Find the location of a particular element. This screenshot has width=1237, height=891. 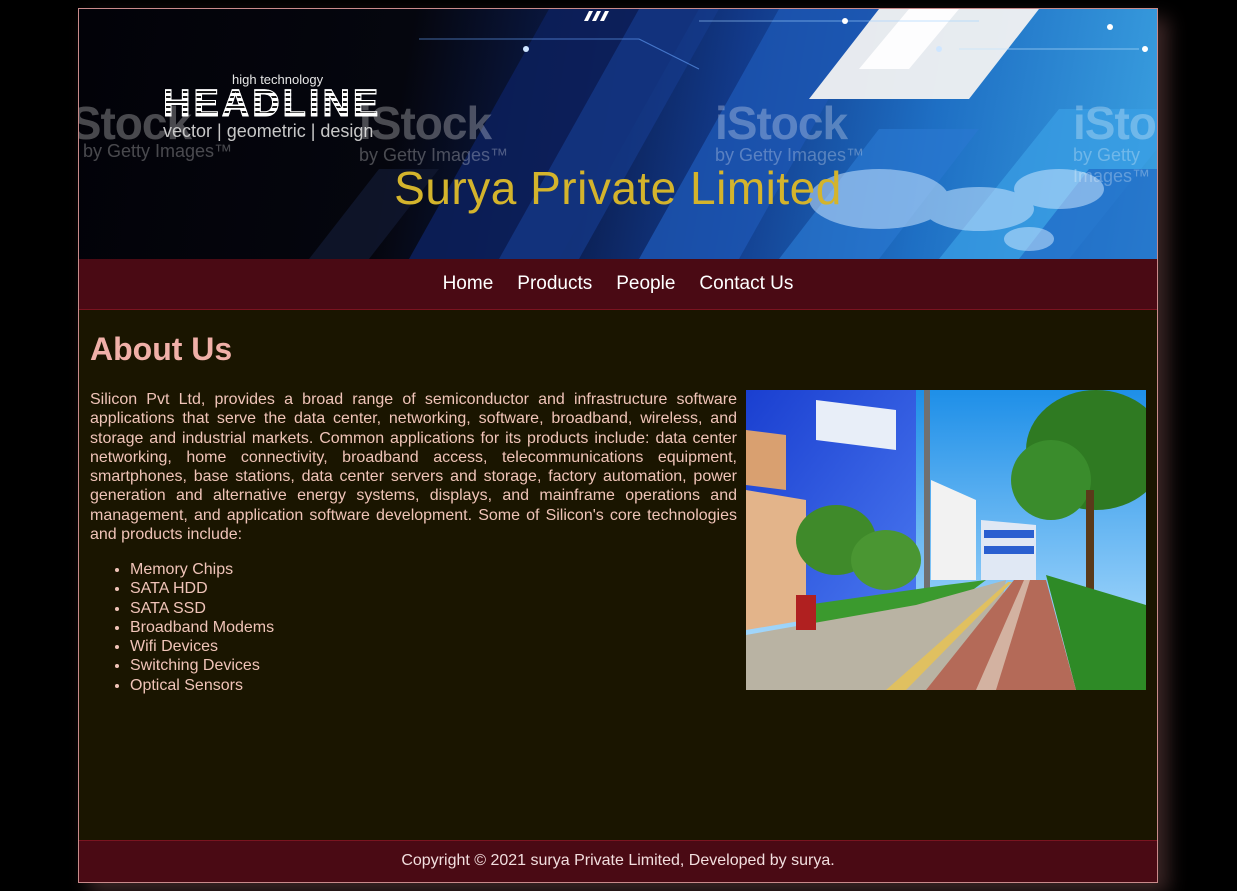

banner-subline: vector | geometric | design is located at coordinates (268, 131).